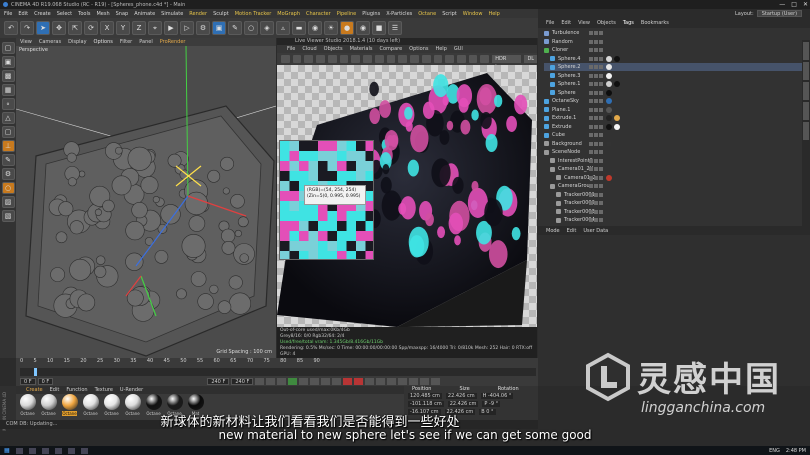 The height and width of the screenshot is (455, 810). What do you see at coordinates (425, 396) in the screenshot?
I see `pos-x-field: 120.485 cm` at bounding box center [425, 396].